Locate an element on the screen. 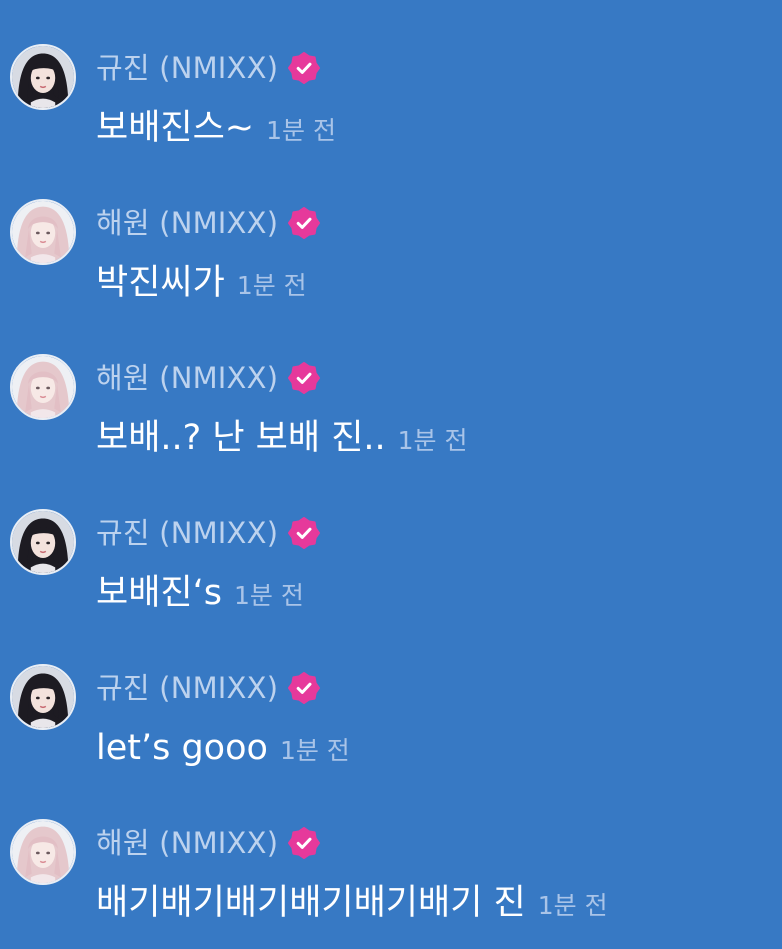 The width and height of the screenshot is (782, 949). message-text: 박진씨가 is located at coordinates (160, 283).